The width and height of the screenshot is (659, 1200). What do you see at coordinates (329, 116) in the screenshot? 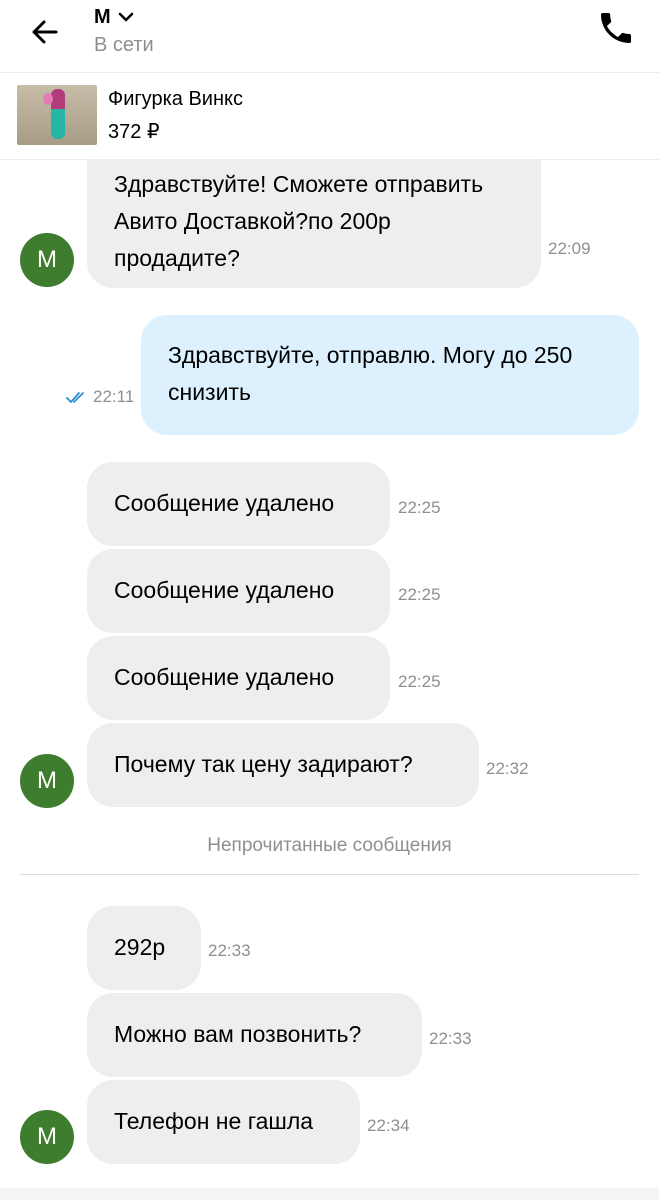
I see `listing-card: Фигурка Винкс 372 ₽` at bounding box center [329, 116].